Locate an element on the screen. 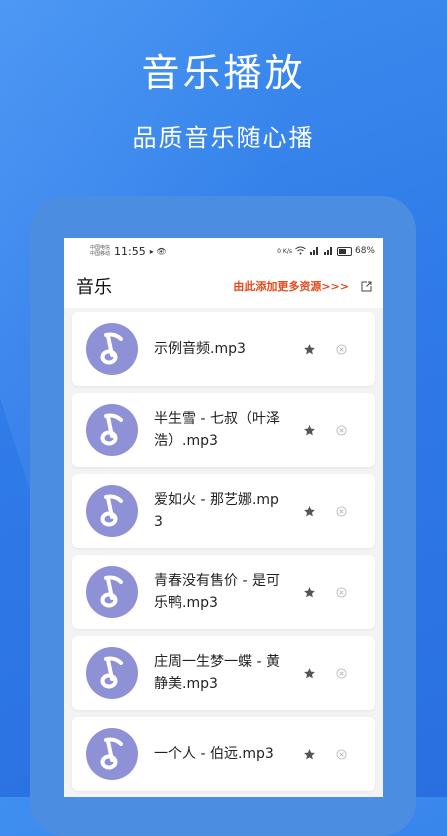 The height and width of the screenshot is (836, 447). list-item: 爱如火 - 那艺娜.mp3 is located at coordinates (223, 511).